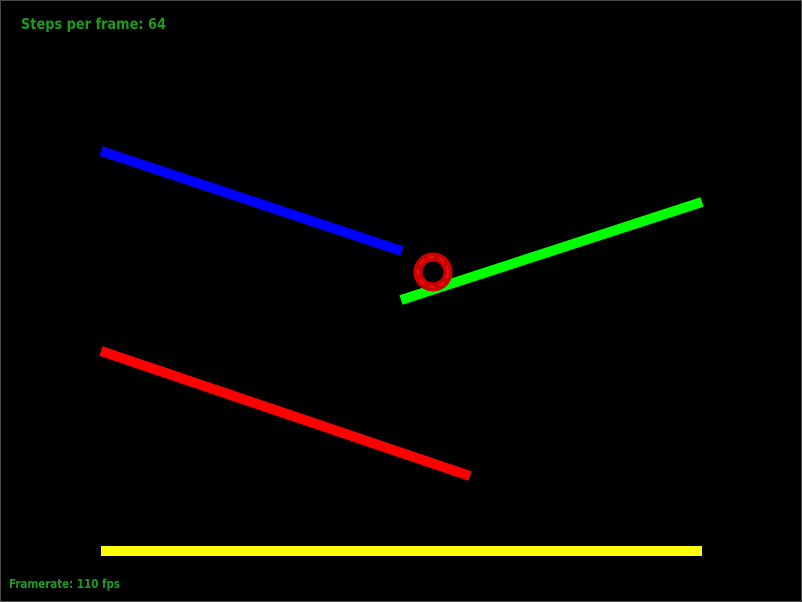 This screenshot has width=802, height=602. Describe the element at coordinates (93, 24) in the screenshot. I see `steps-per-frame-label: Steps per frame: 64` at that location.